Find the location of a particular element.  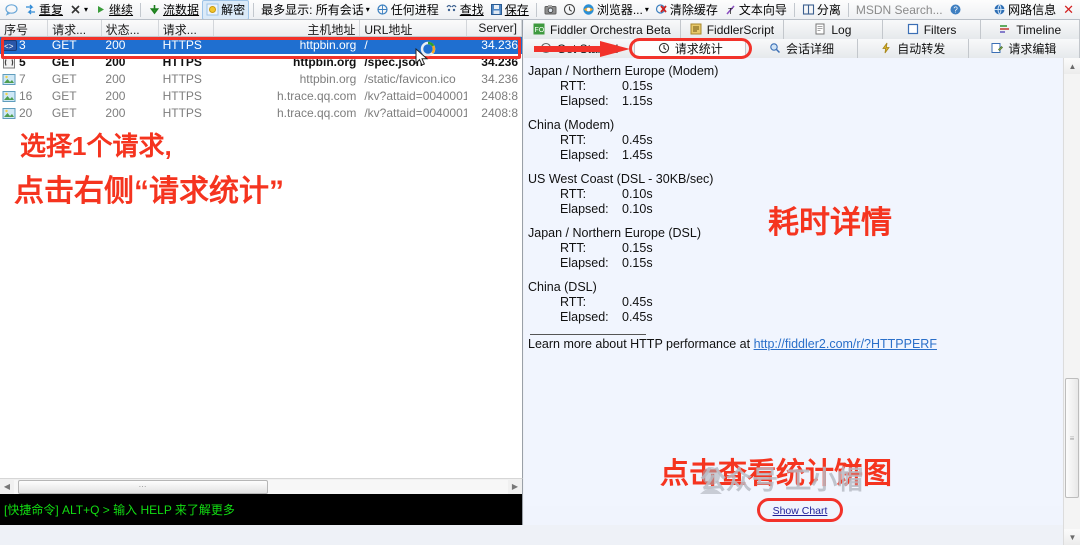

hscroll-thumb: ⋯ is located at coordinates (143, 486).